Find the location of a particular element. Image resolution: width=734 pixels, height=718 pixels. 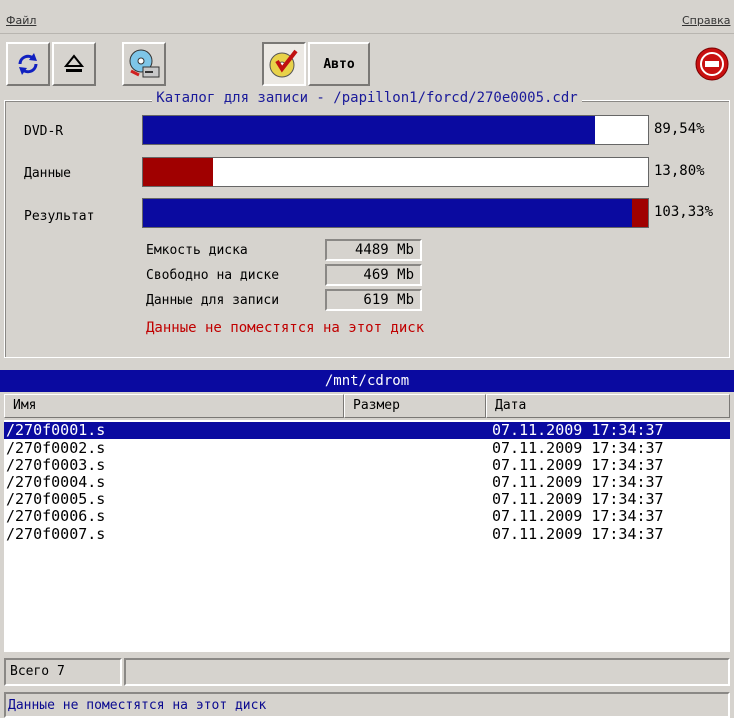

table-row: /270f0007.s 07.11.2009 17:34:37 is located at coordinates (367, 534).